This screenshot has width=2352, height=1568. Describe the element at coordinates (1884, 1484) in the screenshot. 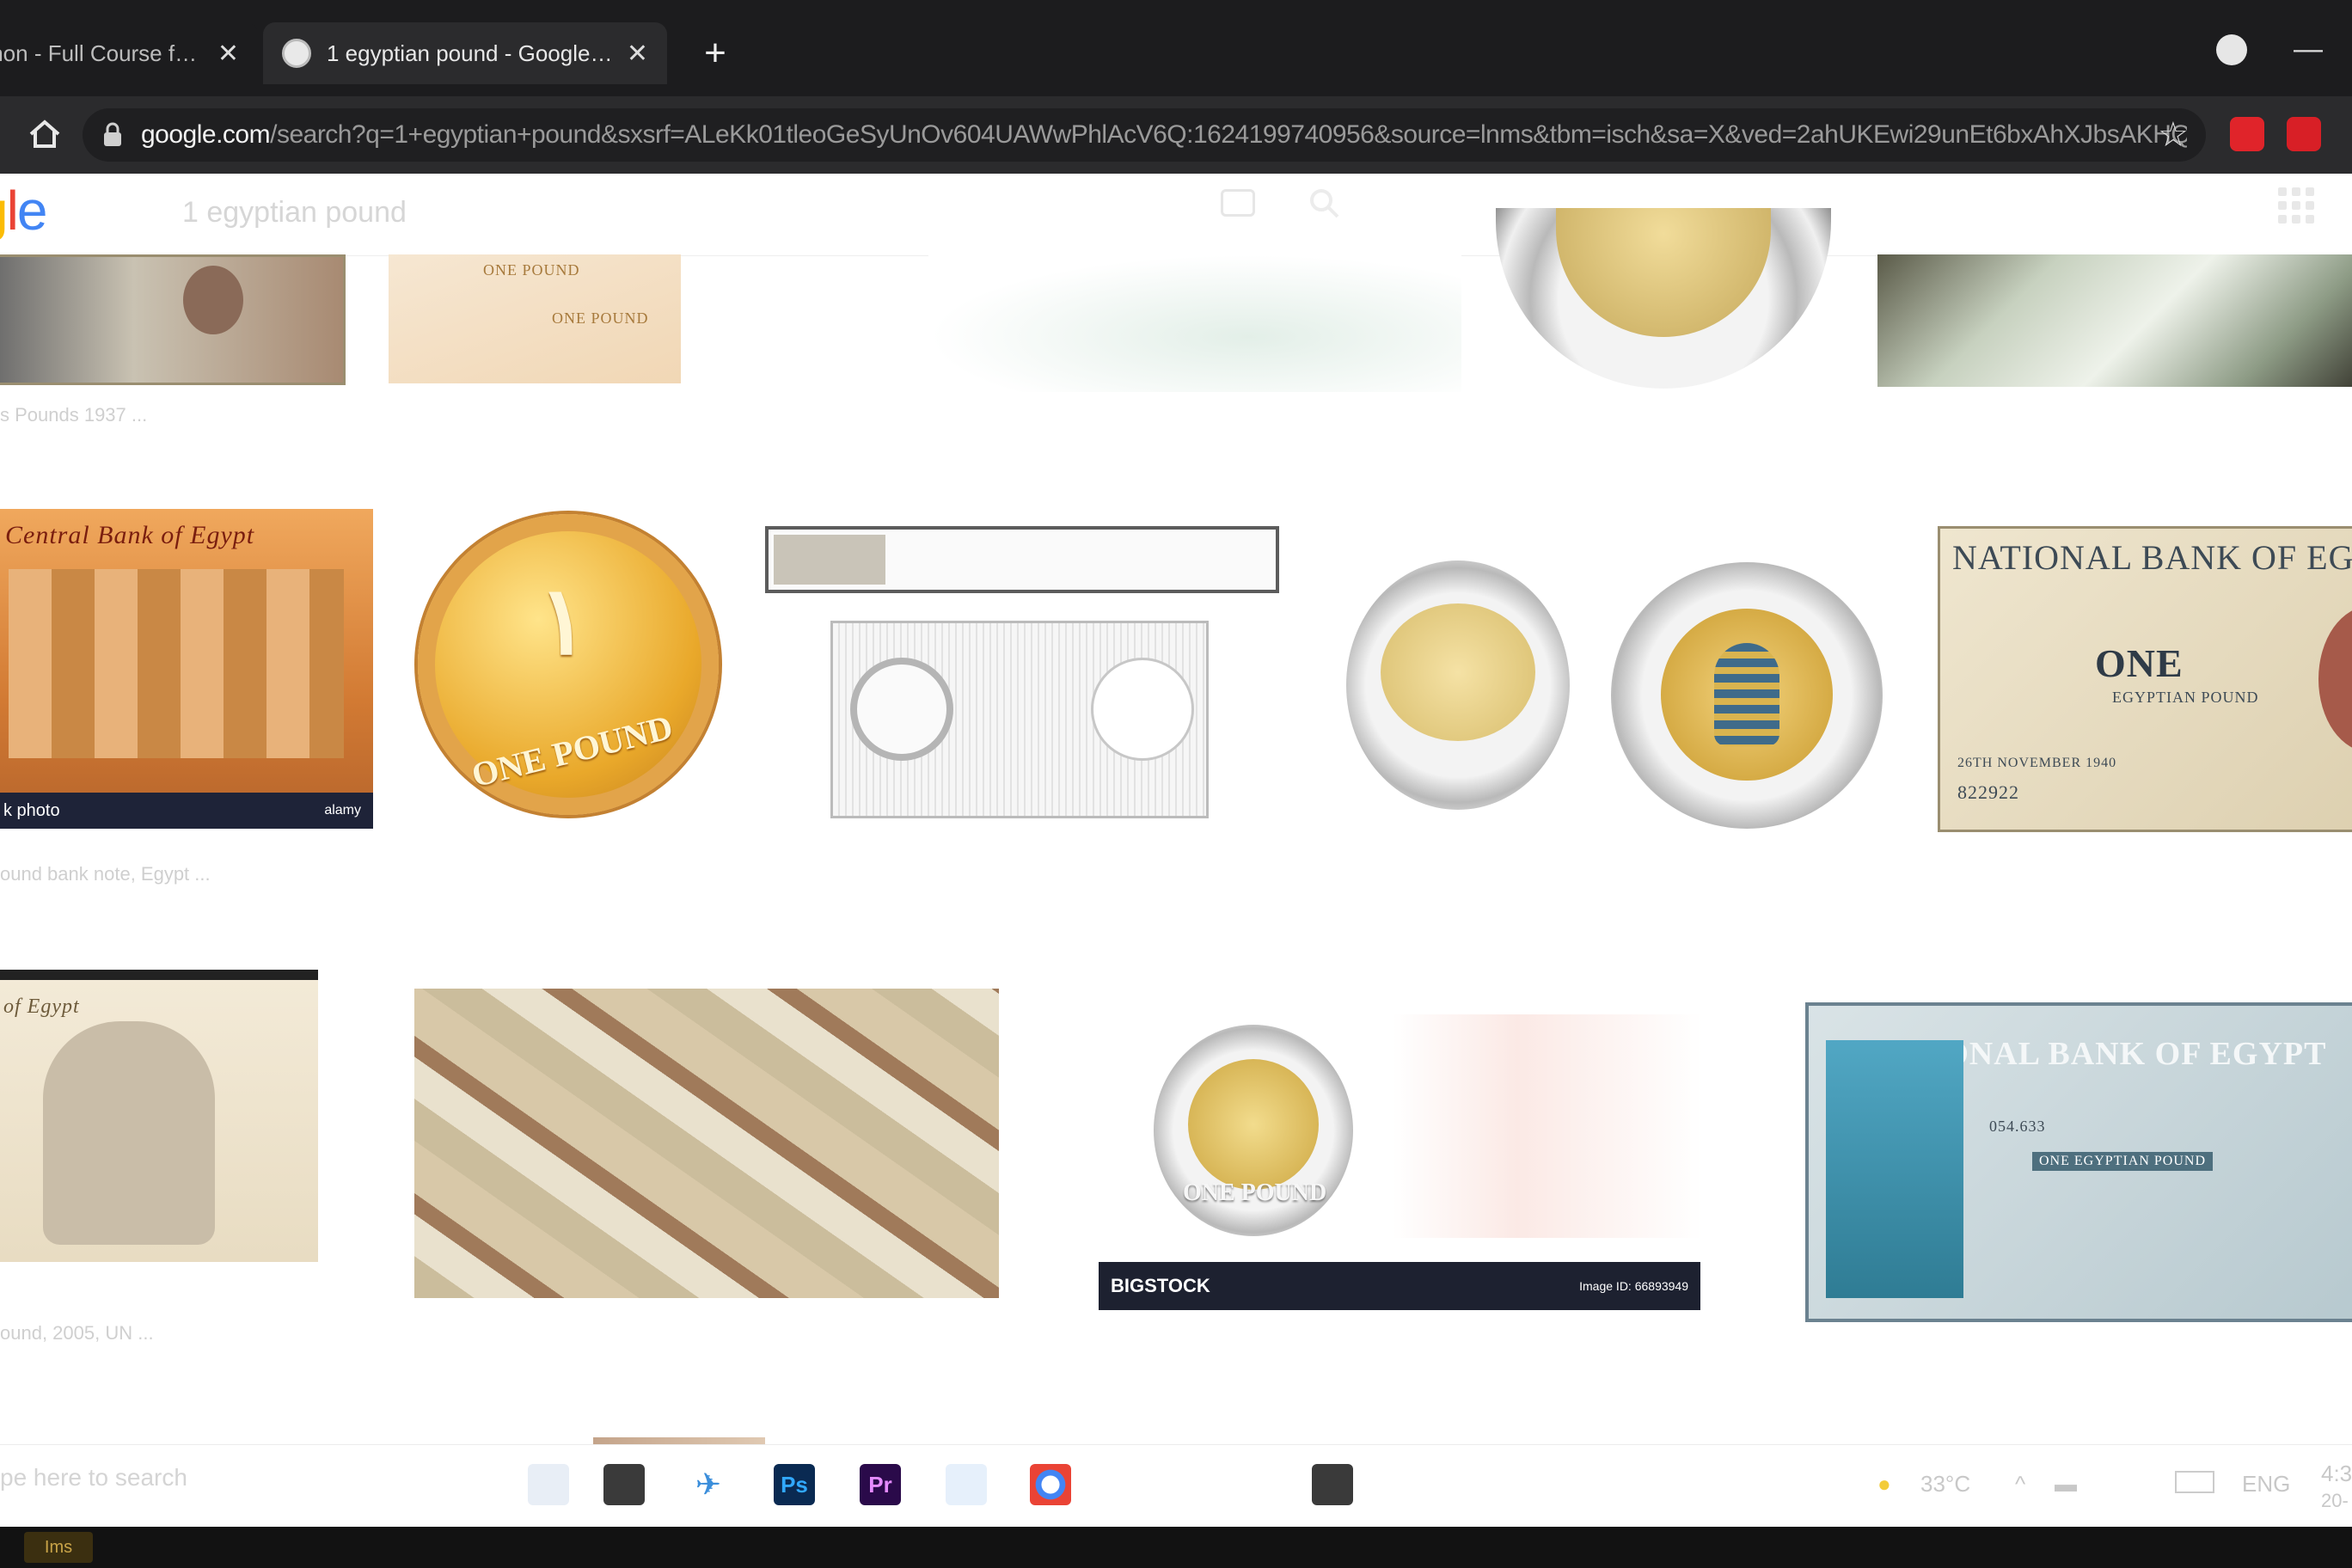

I see `weather-icon: ●` at that location.